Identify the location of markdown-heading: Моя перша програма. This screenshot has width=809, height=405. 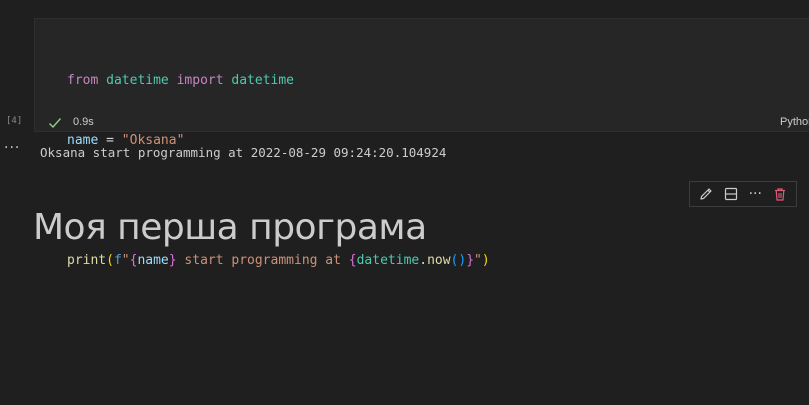
(230, 227).